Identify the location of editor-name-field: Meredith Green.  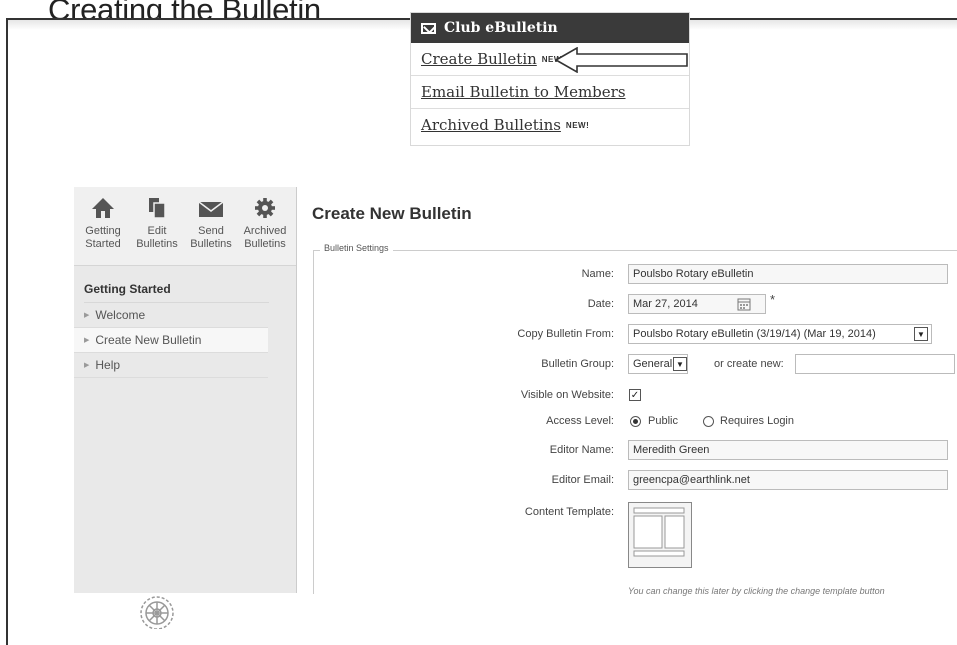
(788, 450).